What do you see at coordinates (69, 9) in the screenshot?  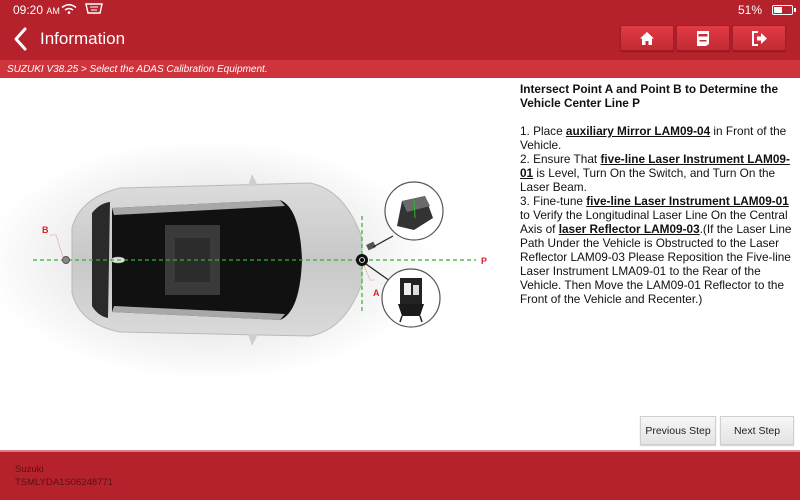 I see `wifi-icon` at bounding box center [69, 9].